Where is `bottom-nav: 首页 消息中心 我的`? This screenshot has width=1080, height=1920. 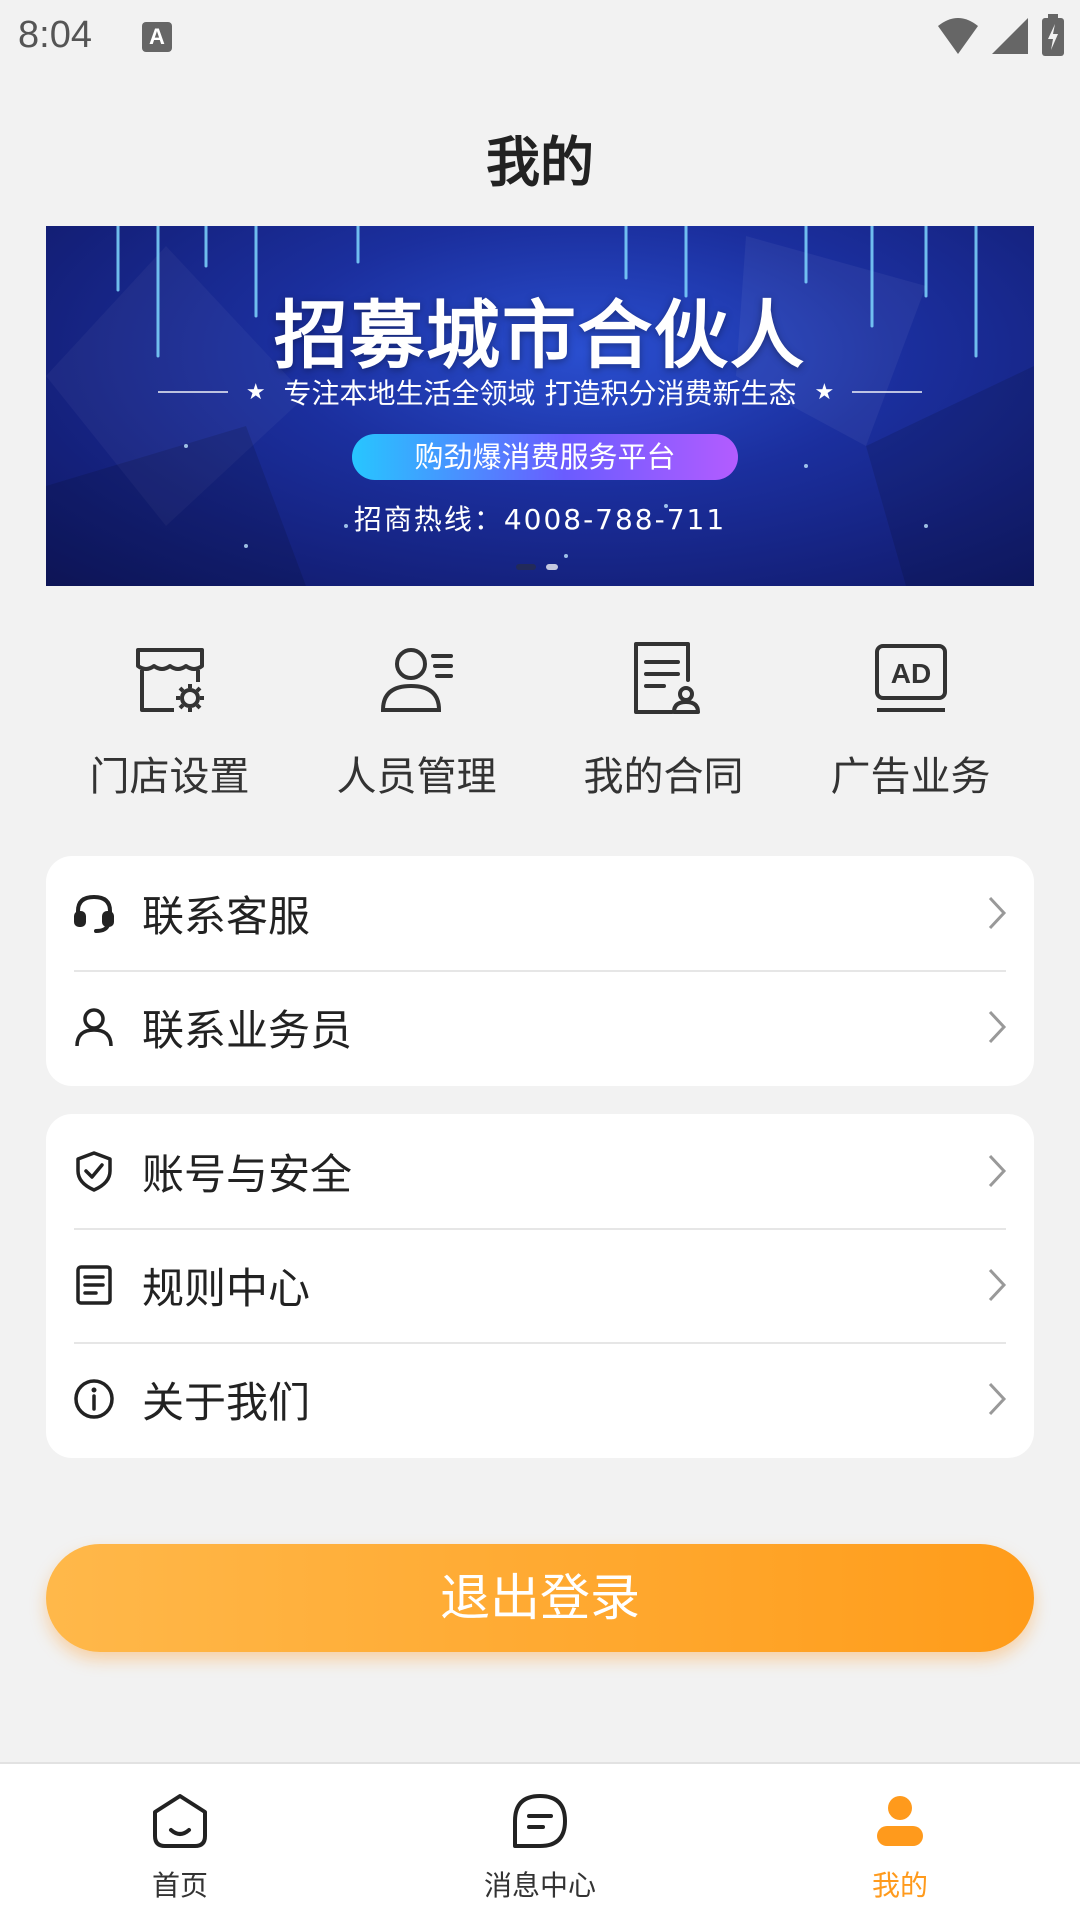
bottom-nav: 首页 消息中心 我的 is located at coordinates (540, 1841).